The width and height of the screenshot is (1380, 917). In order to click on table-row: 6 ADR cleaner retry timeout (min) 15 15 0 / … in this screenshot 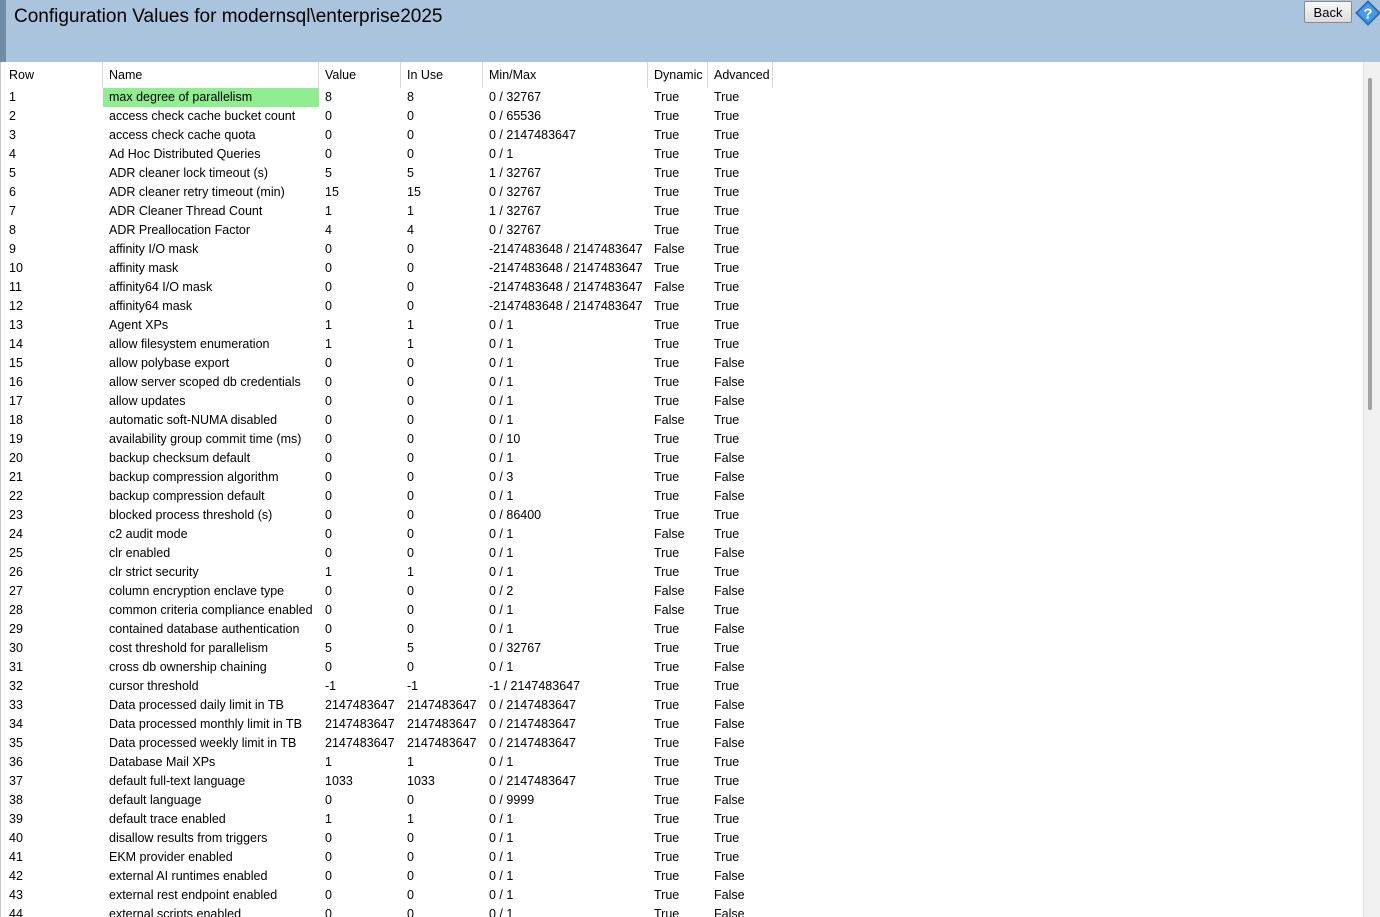, I will do `click(682, 192)`.